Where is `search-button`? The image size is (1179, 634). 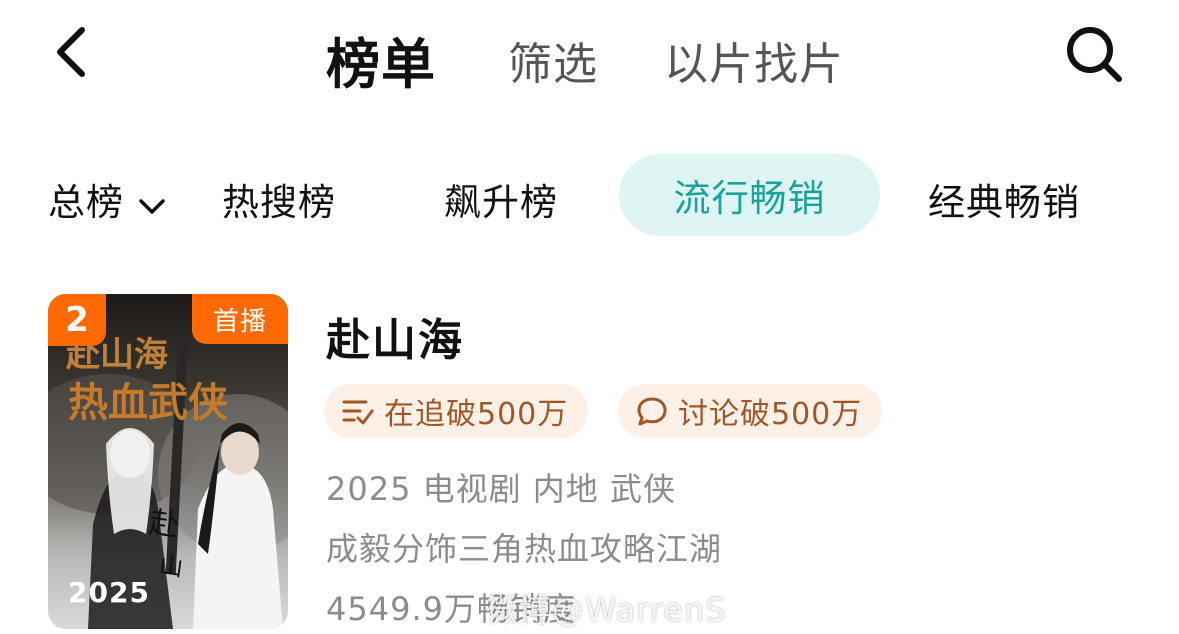
search-button is located at coordinates (1094, 54).